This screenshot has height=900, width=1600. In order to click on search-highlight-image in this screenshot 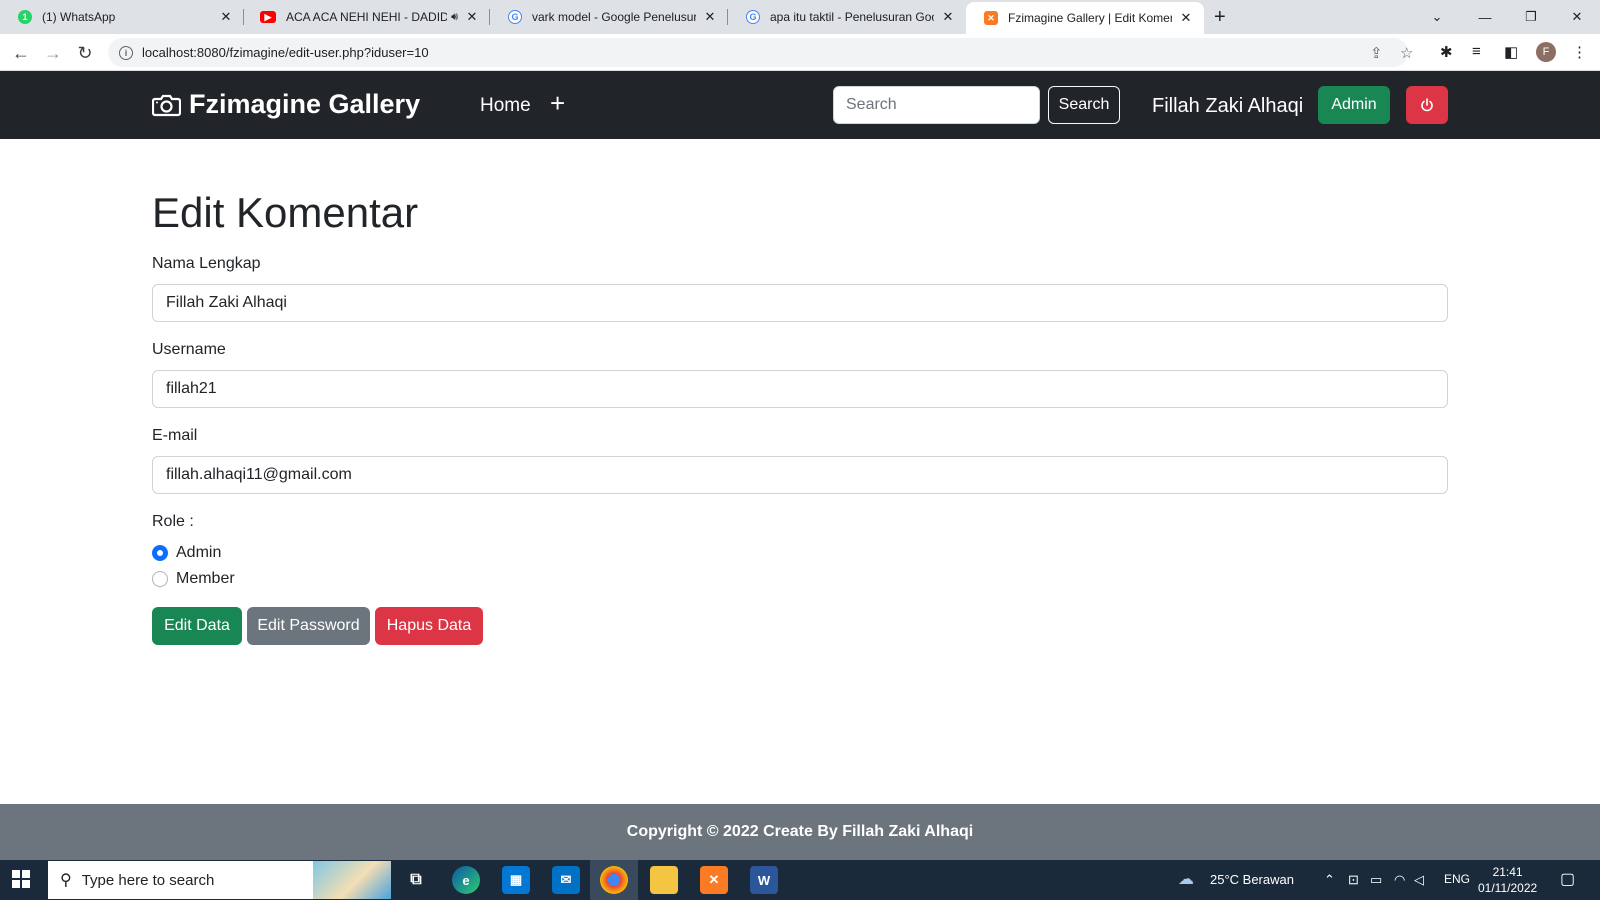, I will do `click(352, 880)`.